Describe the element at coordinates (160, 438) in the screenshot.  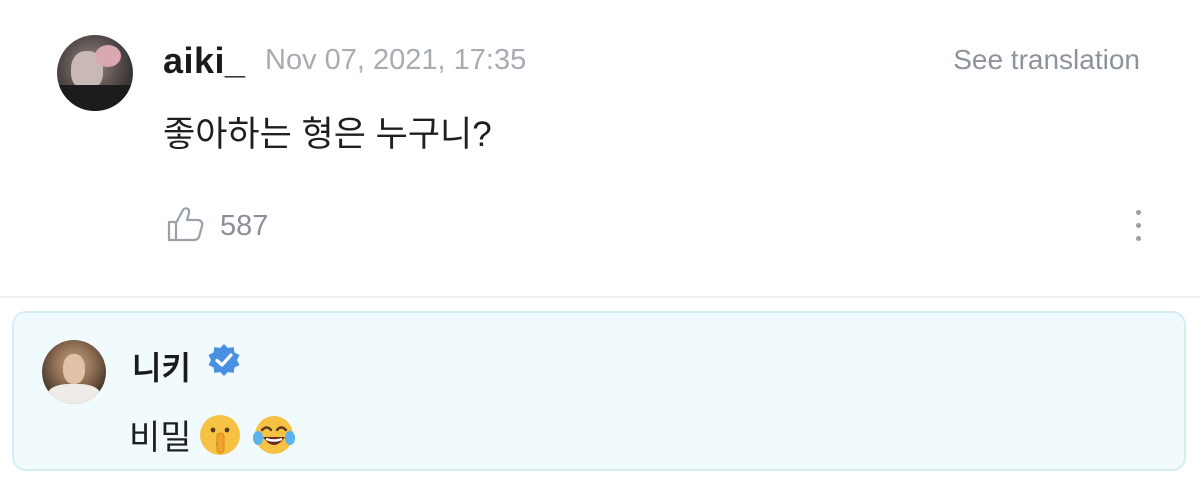
I see `reply-text: 비밀` at that location.